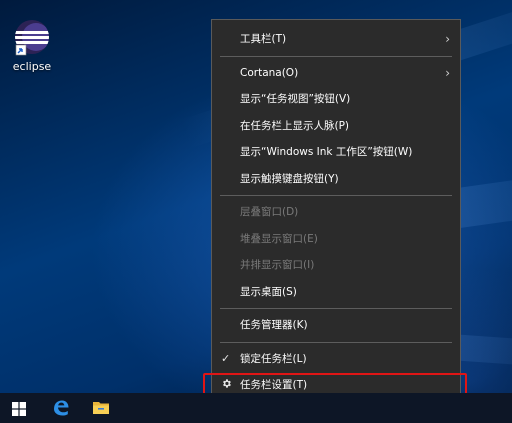 The height and width of the screenshot is (423, 512). I want to click on taskbar-file-explorer-button, so click(100, 408).